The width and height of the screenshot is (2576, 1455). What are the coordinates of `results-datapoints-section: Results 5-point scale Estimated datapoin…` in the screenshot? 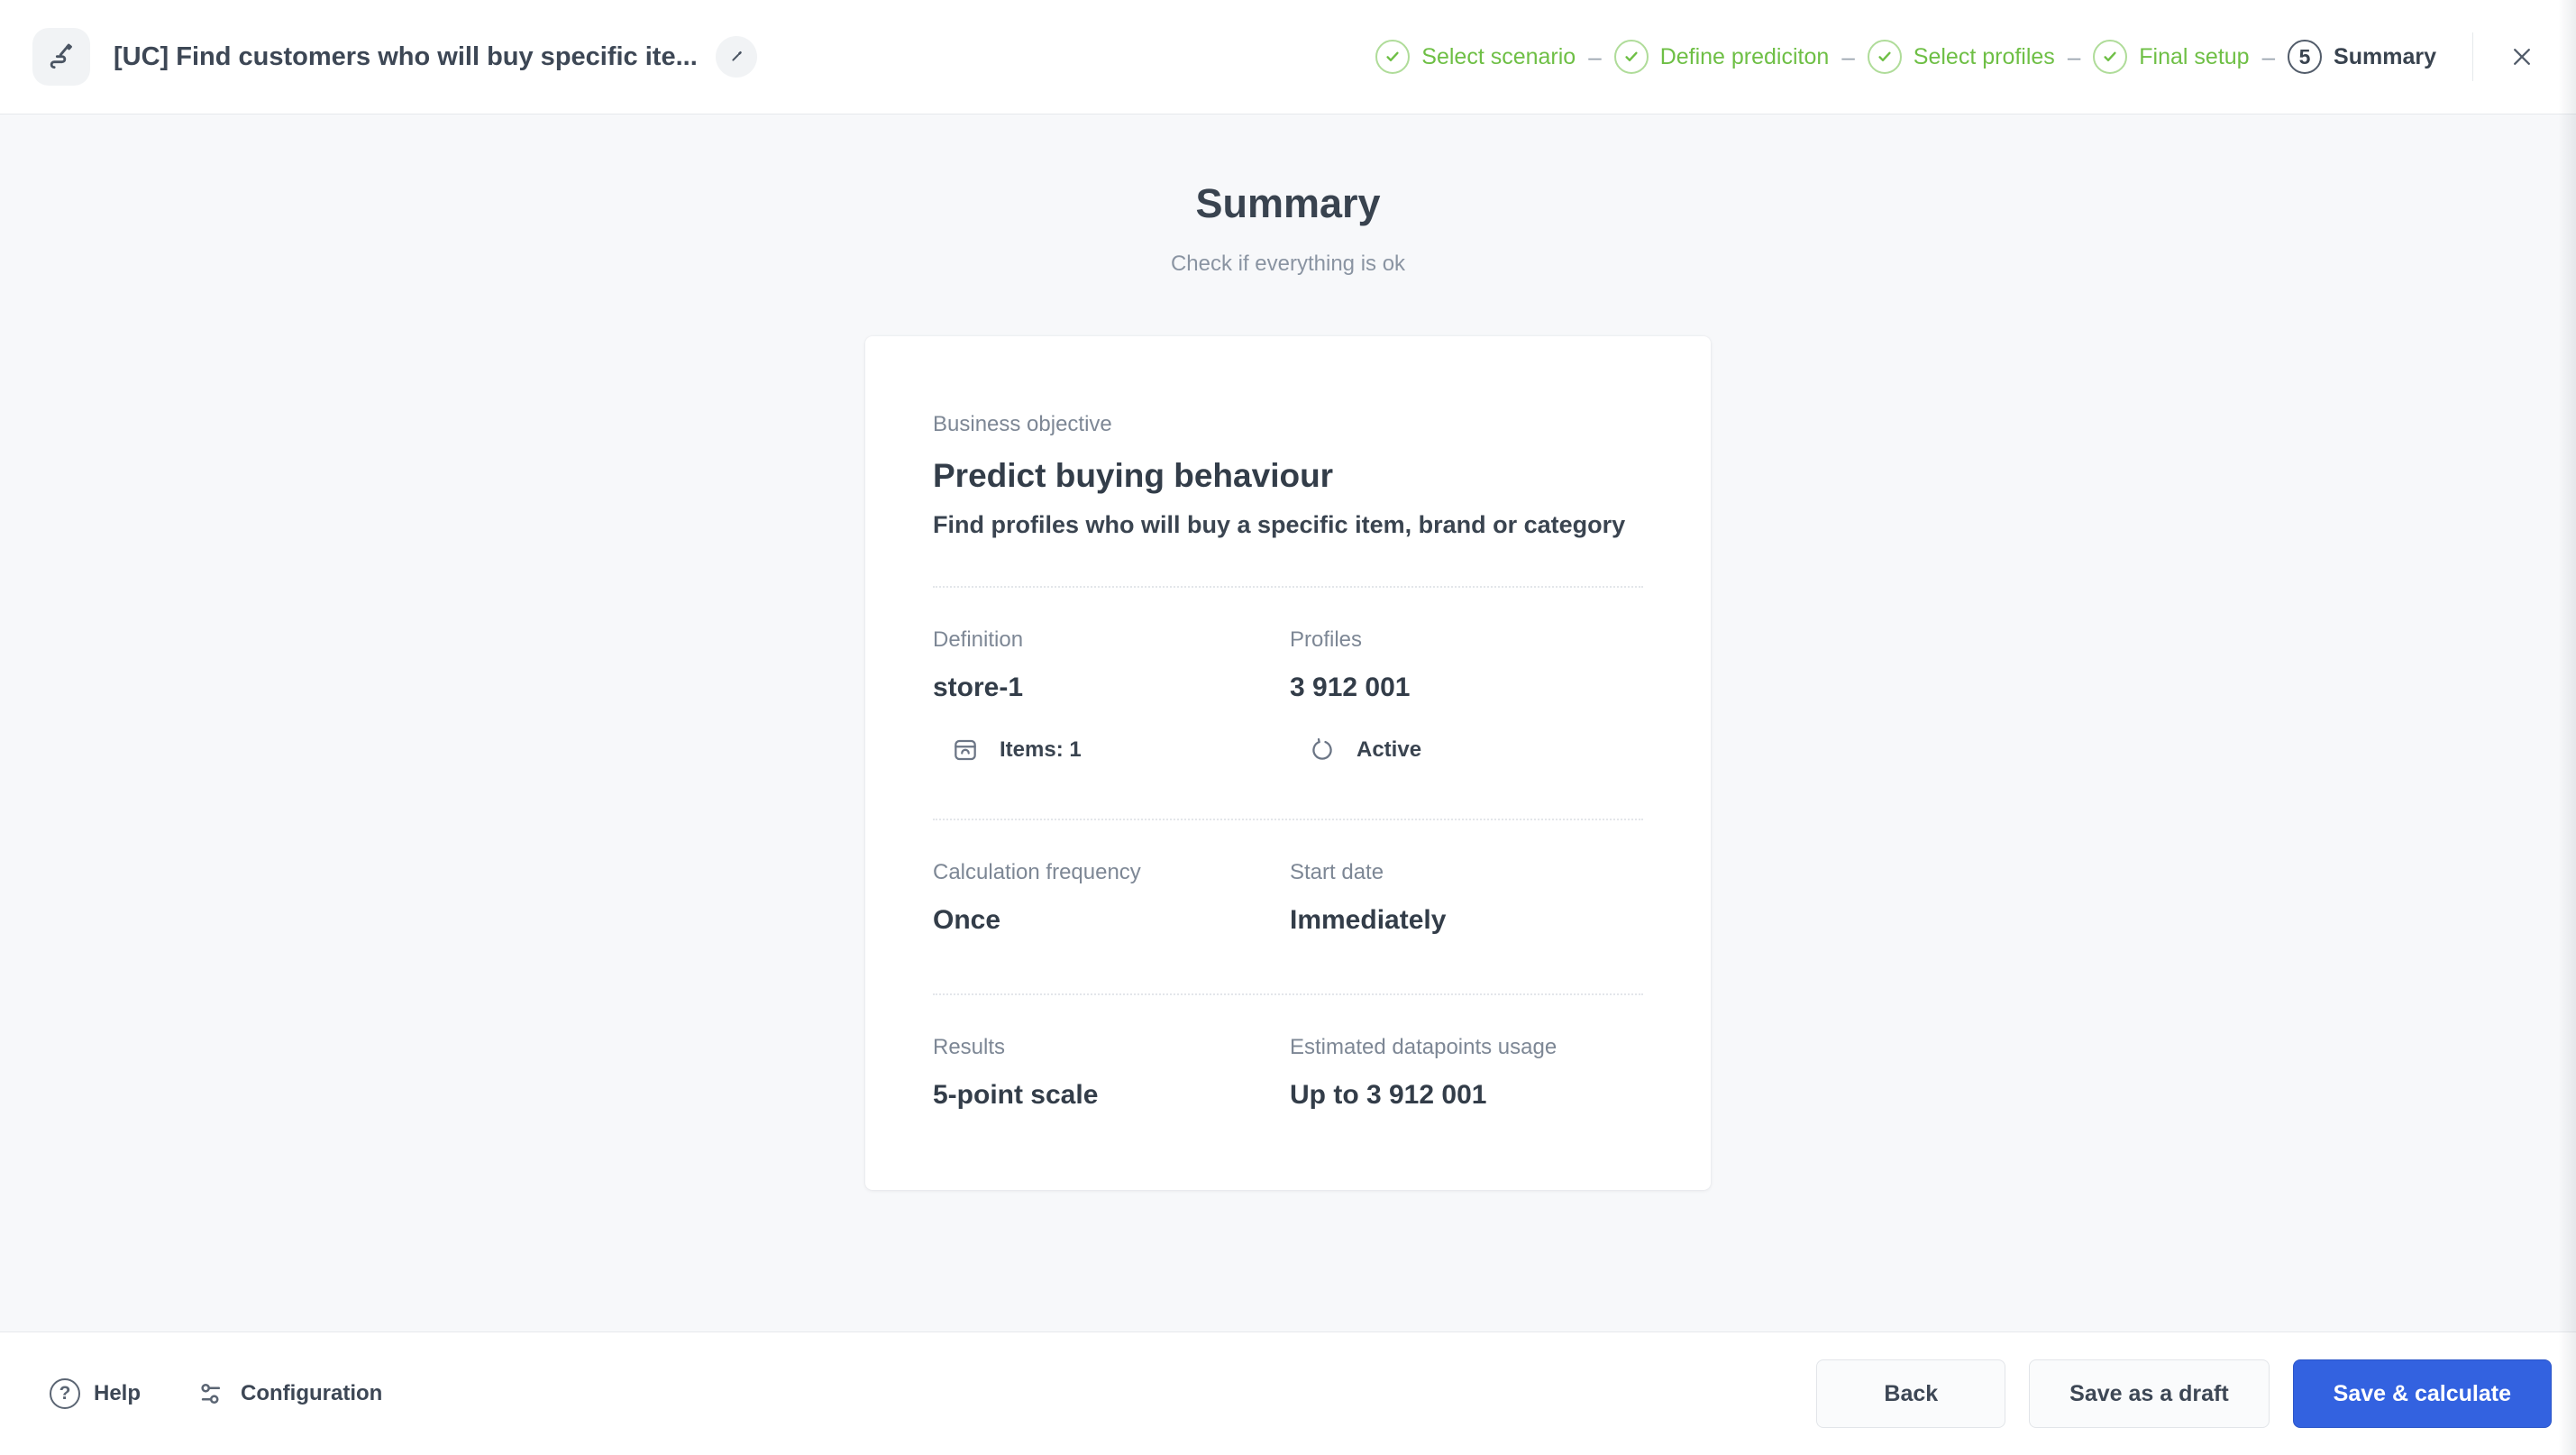 It's located at (1288, 1053).